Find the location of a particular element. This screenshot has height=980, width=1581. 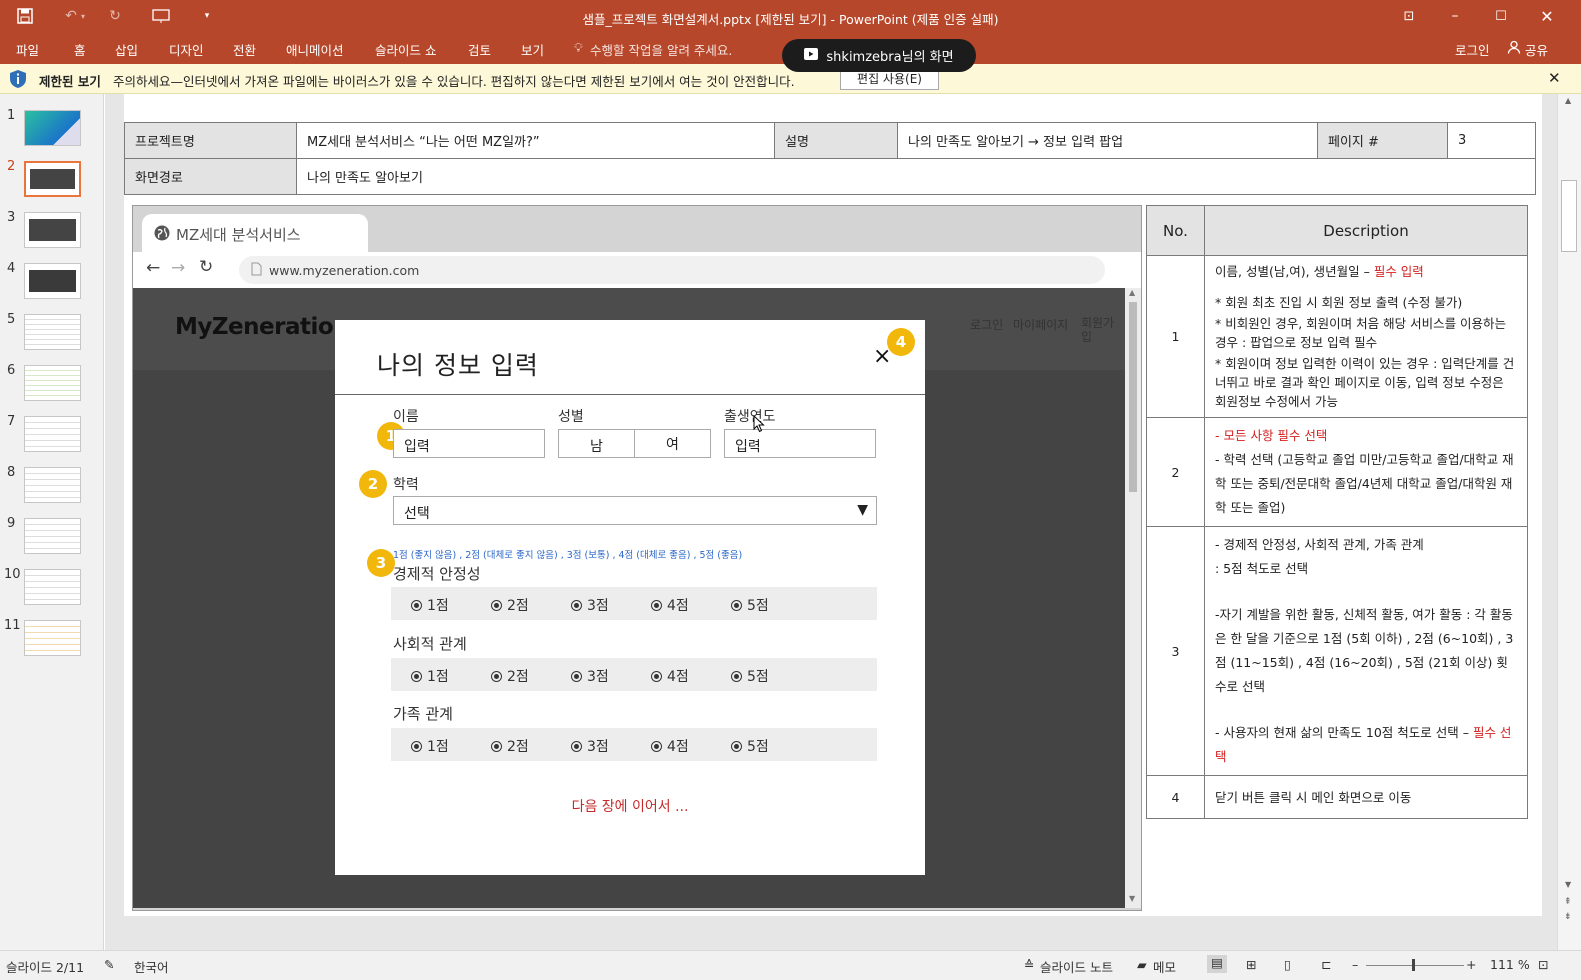

zoom-slider-handle is located at coordinates (1413, 965).